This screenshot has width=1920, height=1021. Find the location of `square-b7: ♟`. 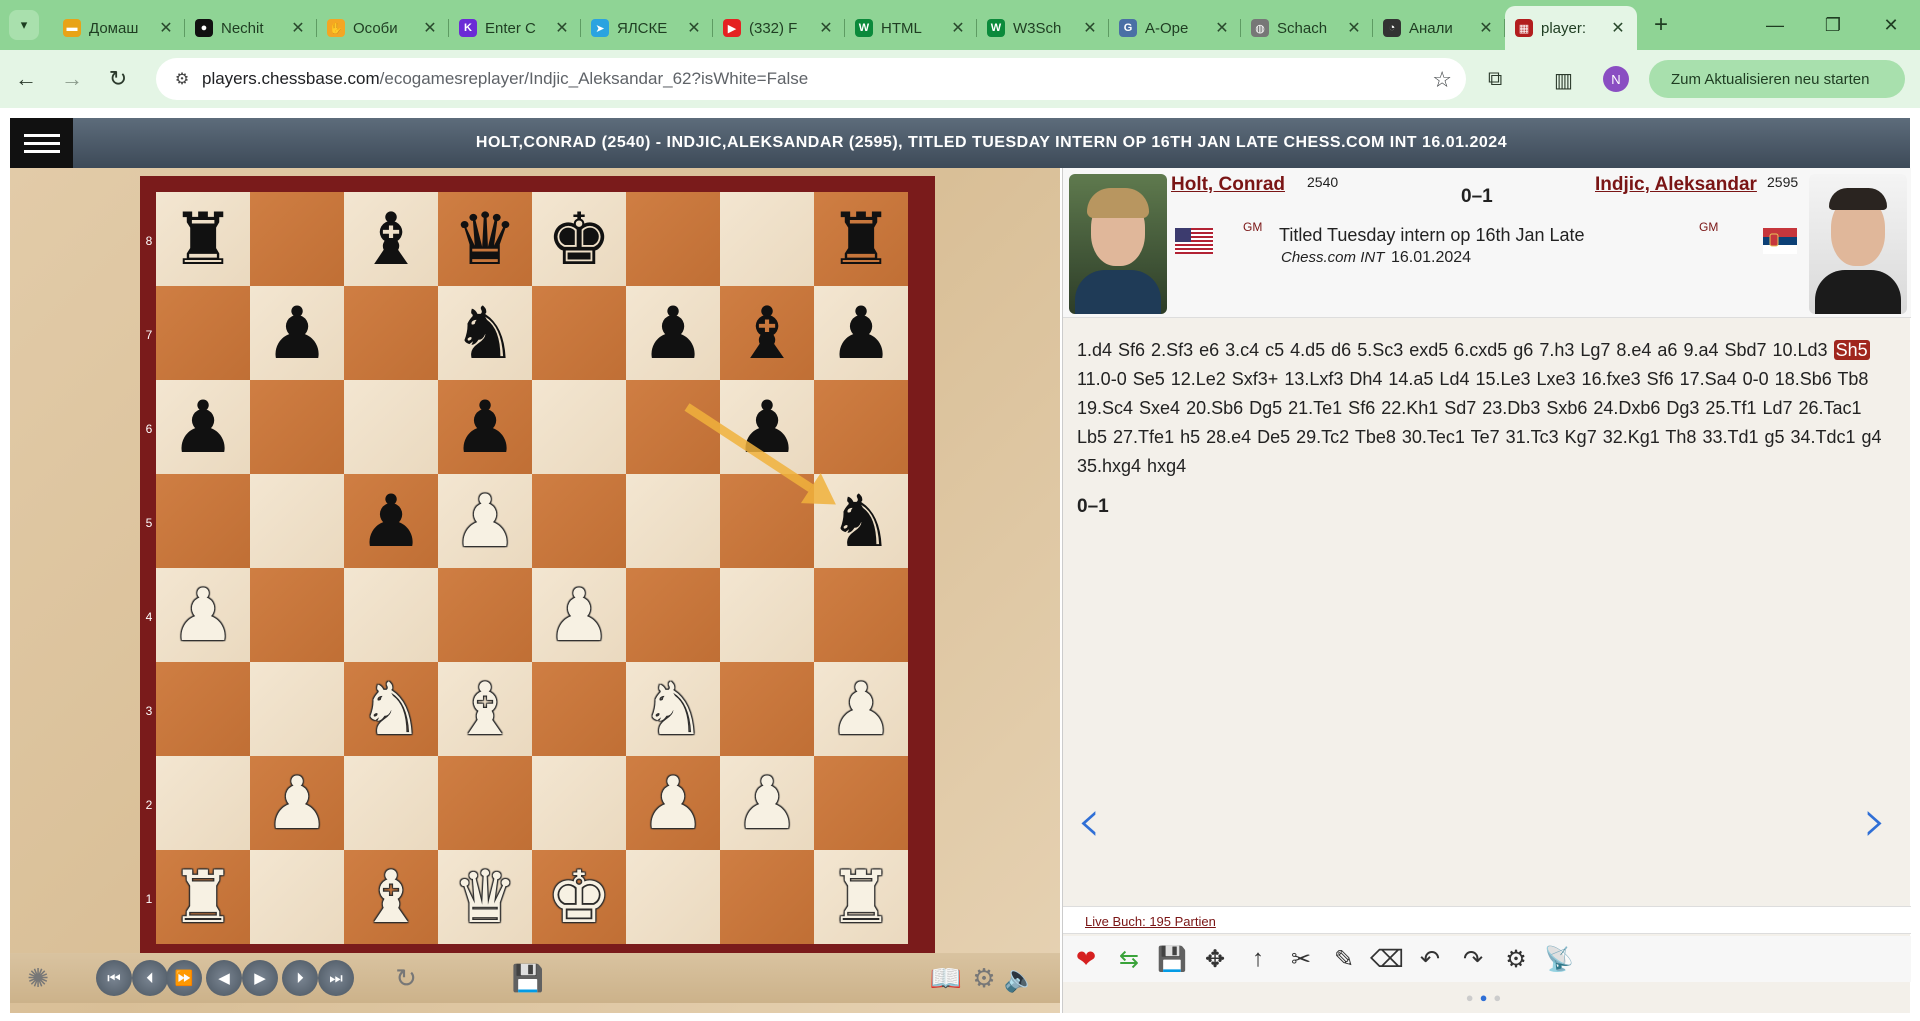

square-b7: ♟ is located at coordinates (297, 333).